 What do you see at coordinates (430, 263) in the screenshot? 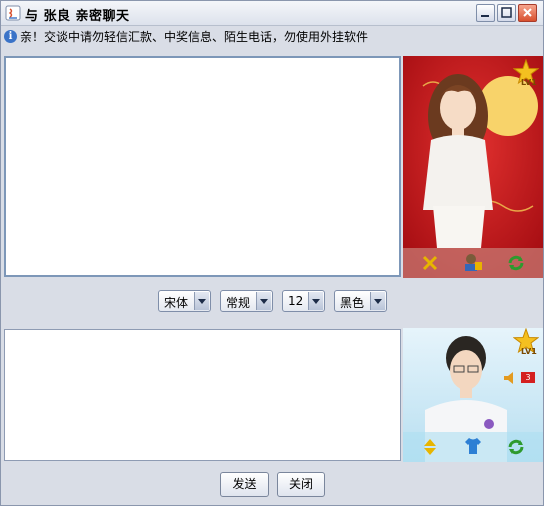
I see `scissors-icon` at bounding box center [430, 263].